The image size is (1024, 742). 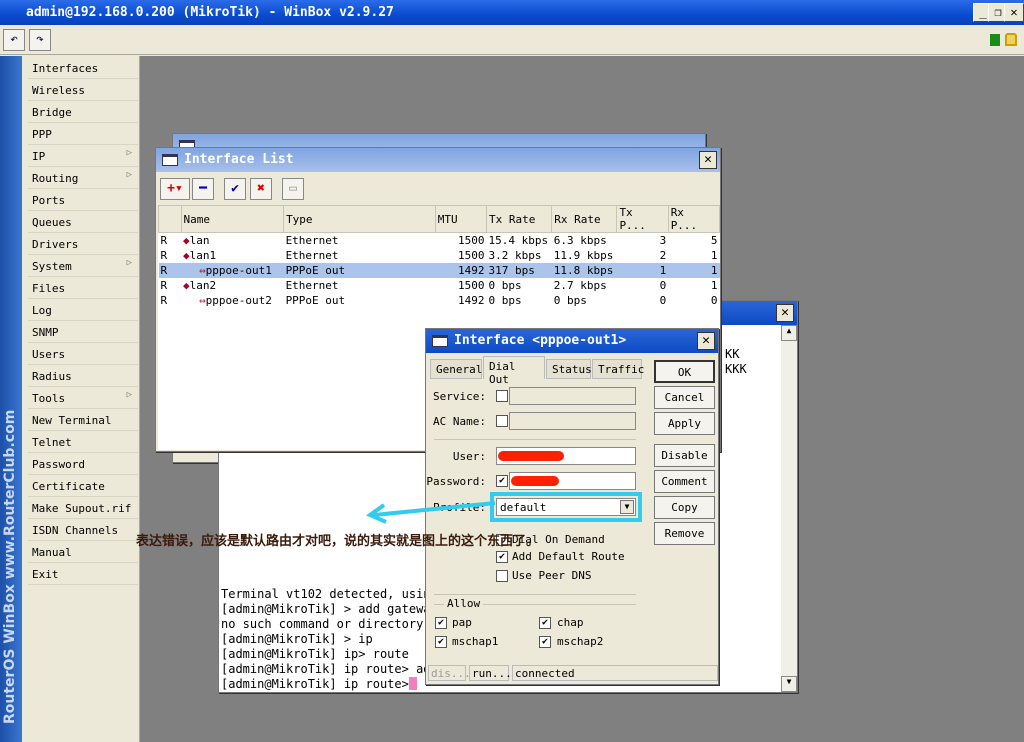 What do you see at coordinates (359, 270) in the screenshot?
I see `type-cell: PPPoE out` at bounding box center [359, 270].